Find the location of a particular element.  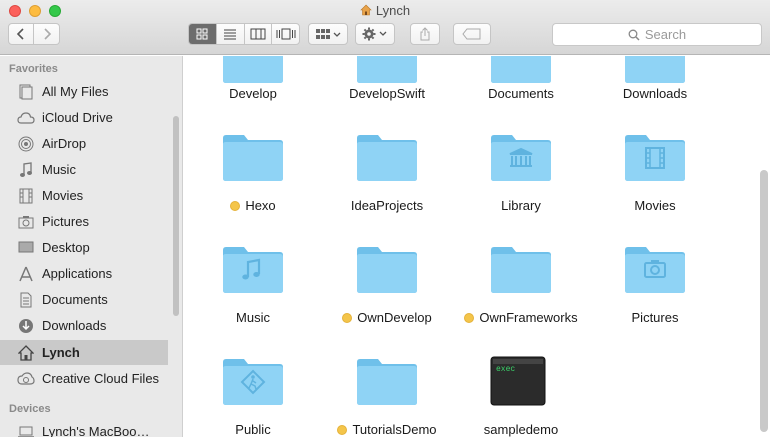

file-name: Library is located at coordinates (521, 205).